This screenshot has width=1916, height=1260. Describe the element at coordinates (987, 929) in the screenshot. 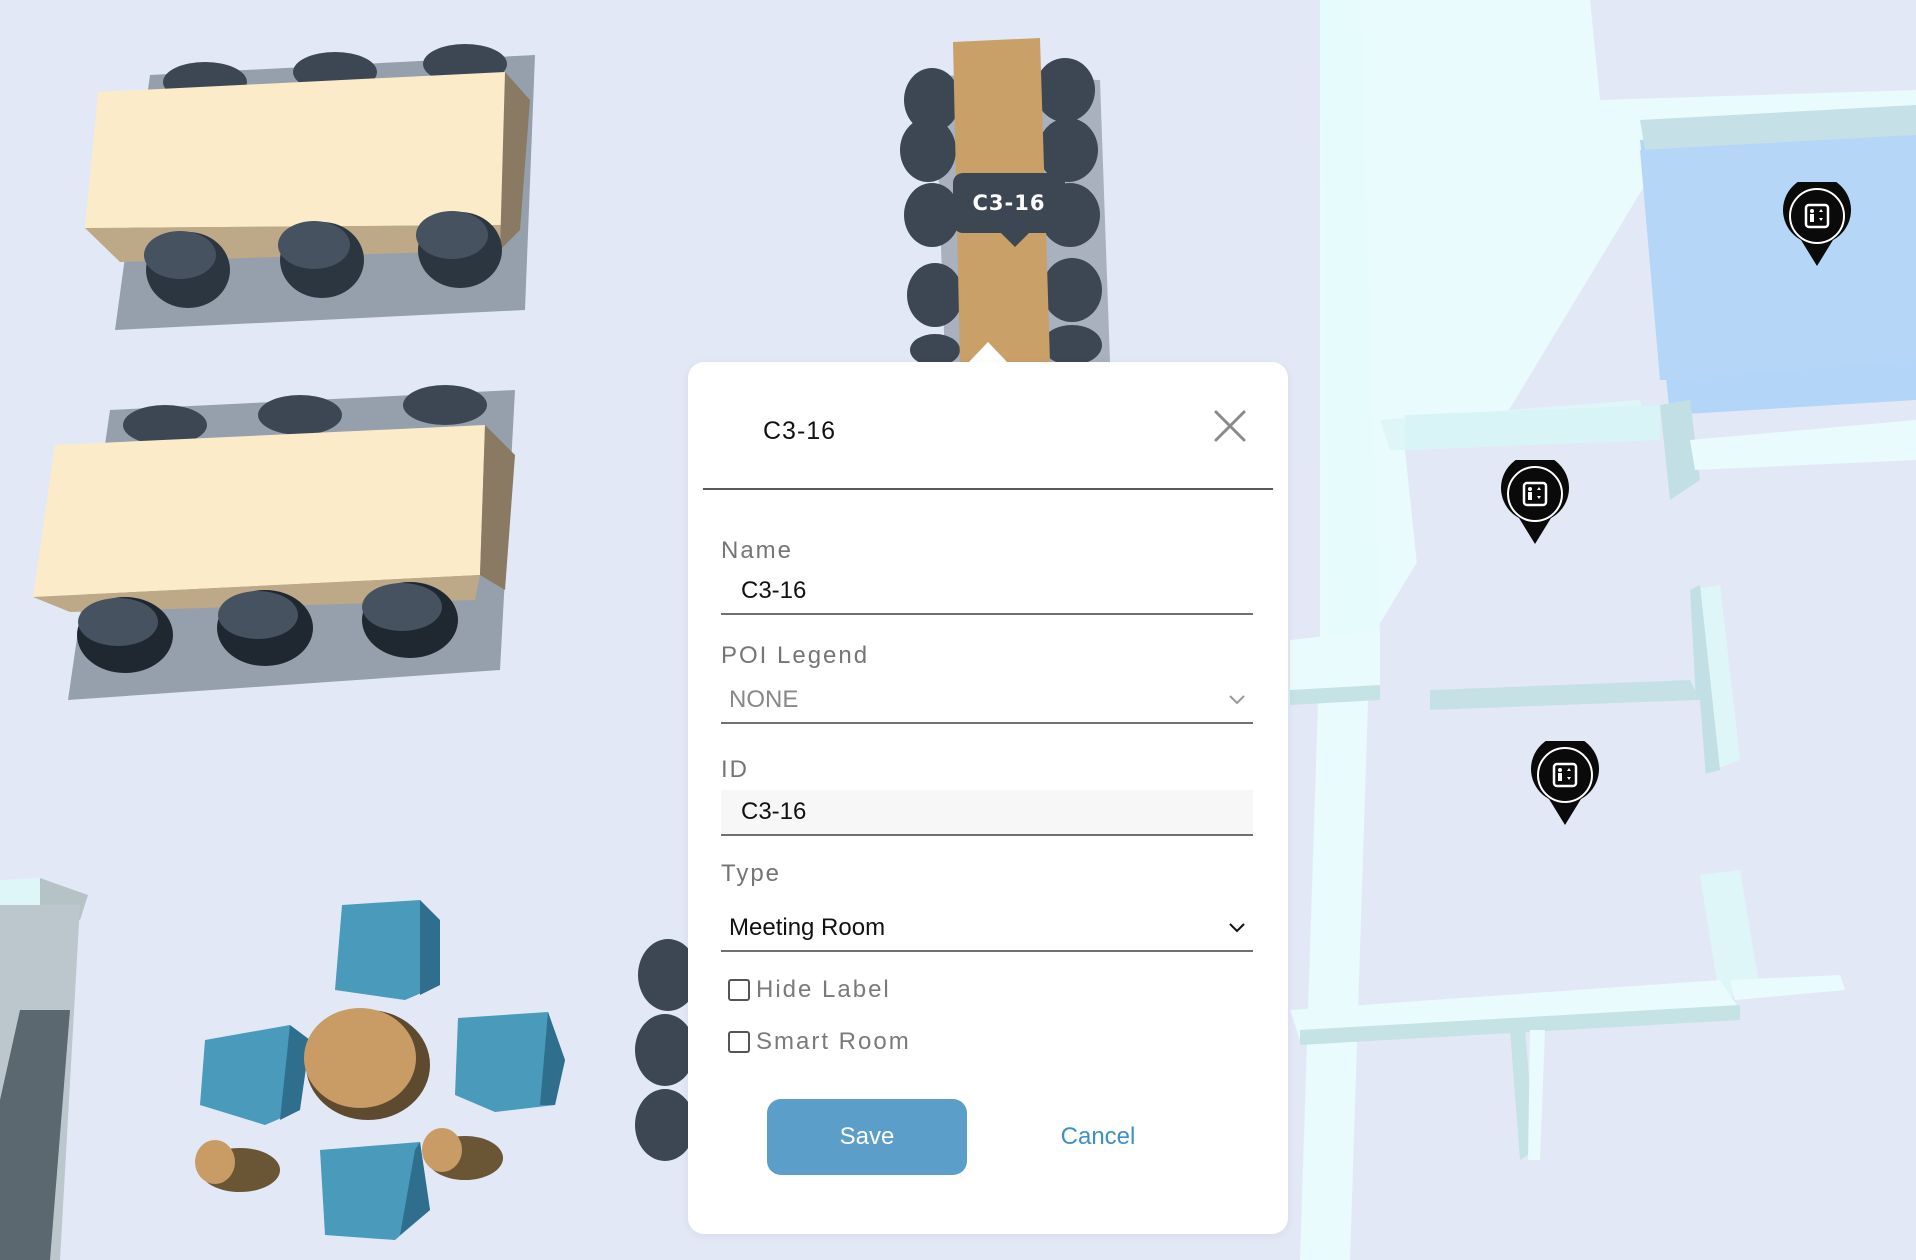

I see `type-select: Meeting Room` at that location.